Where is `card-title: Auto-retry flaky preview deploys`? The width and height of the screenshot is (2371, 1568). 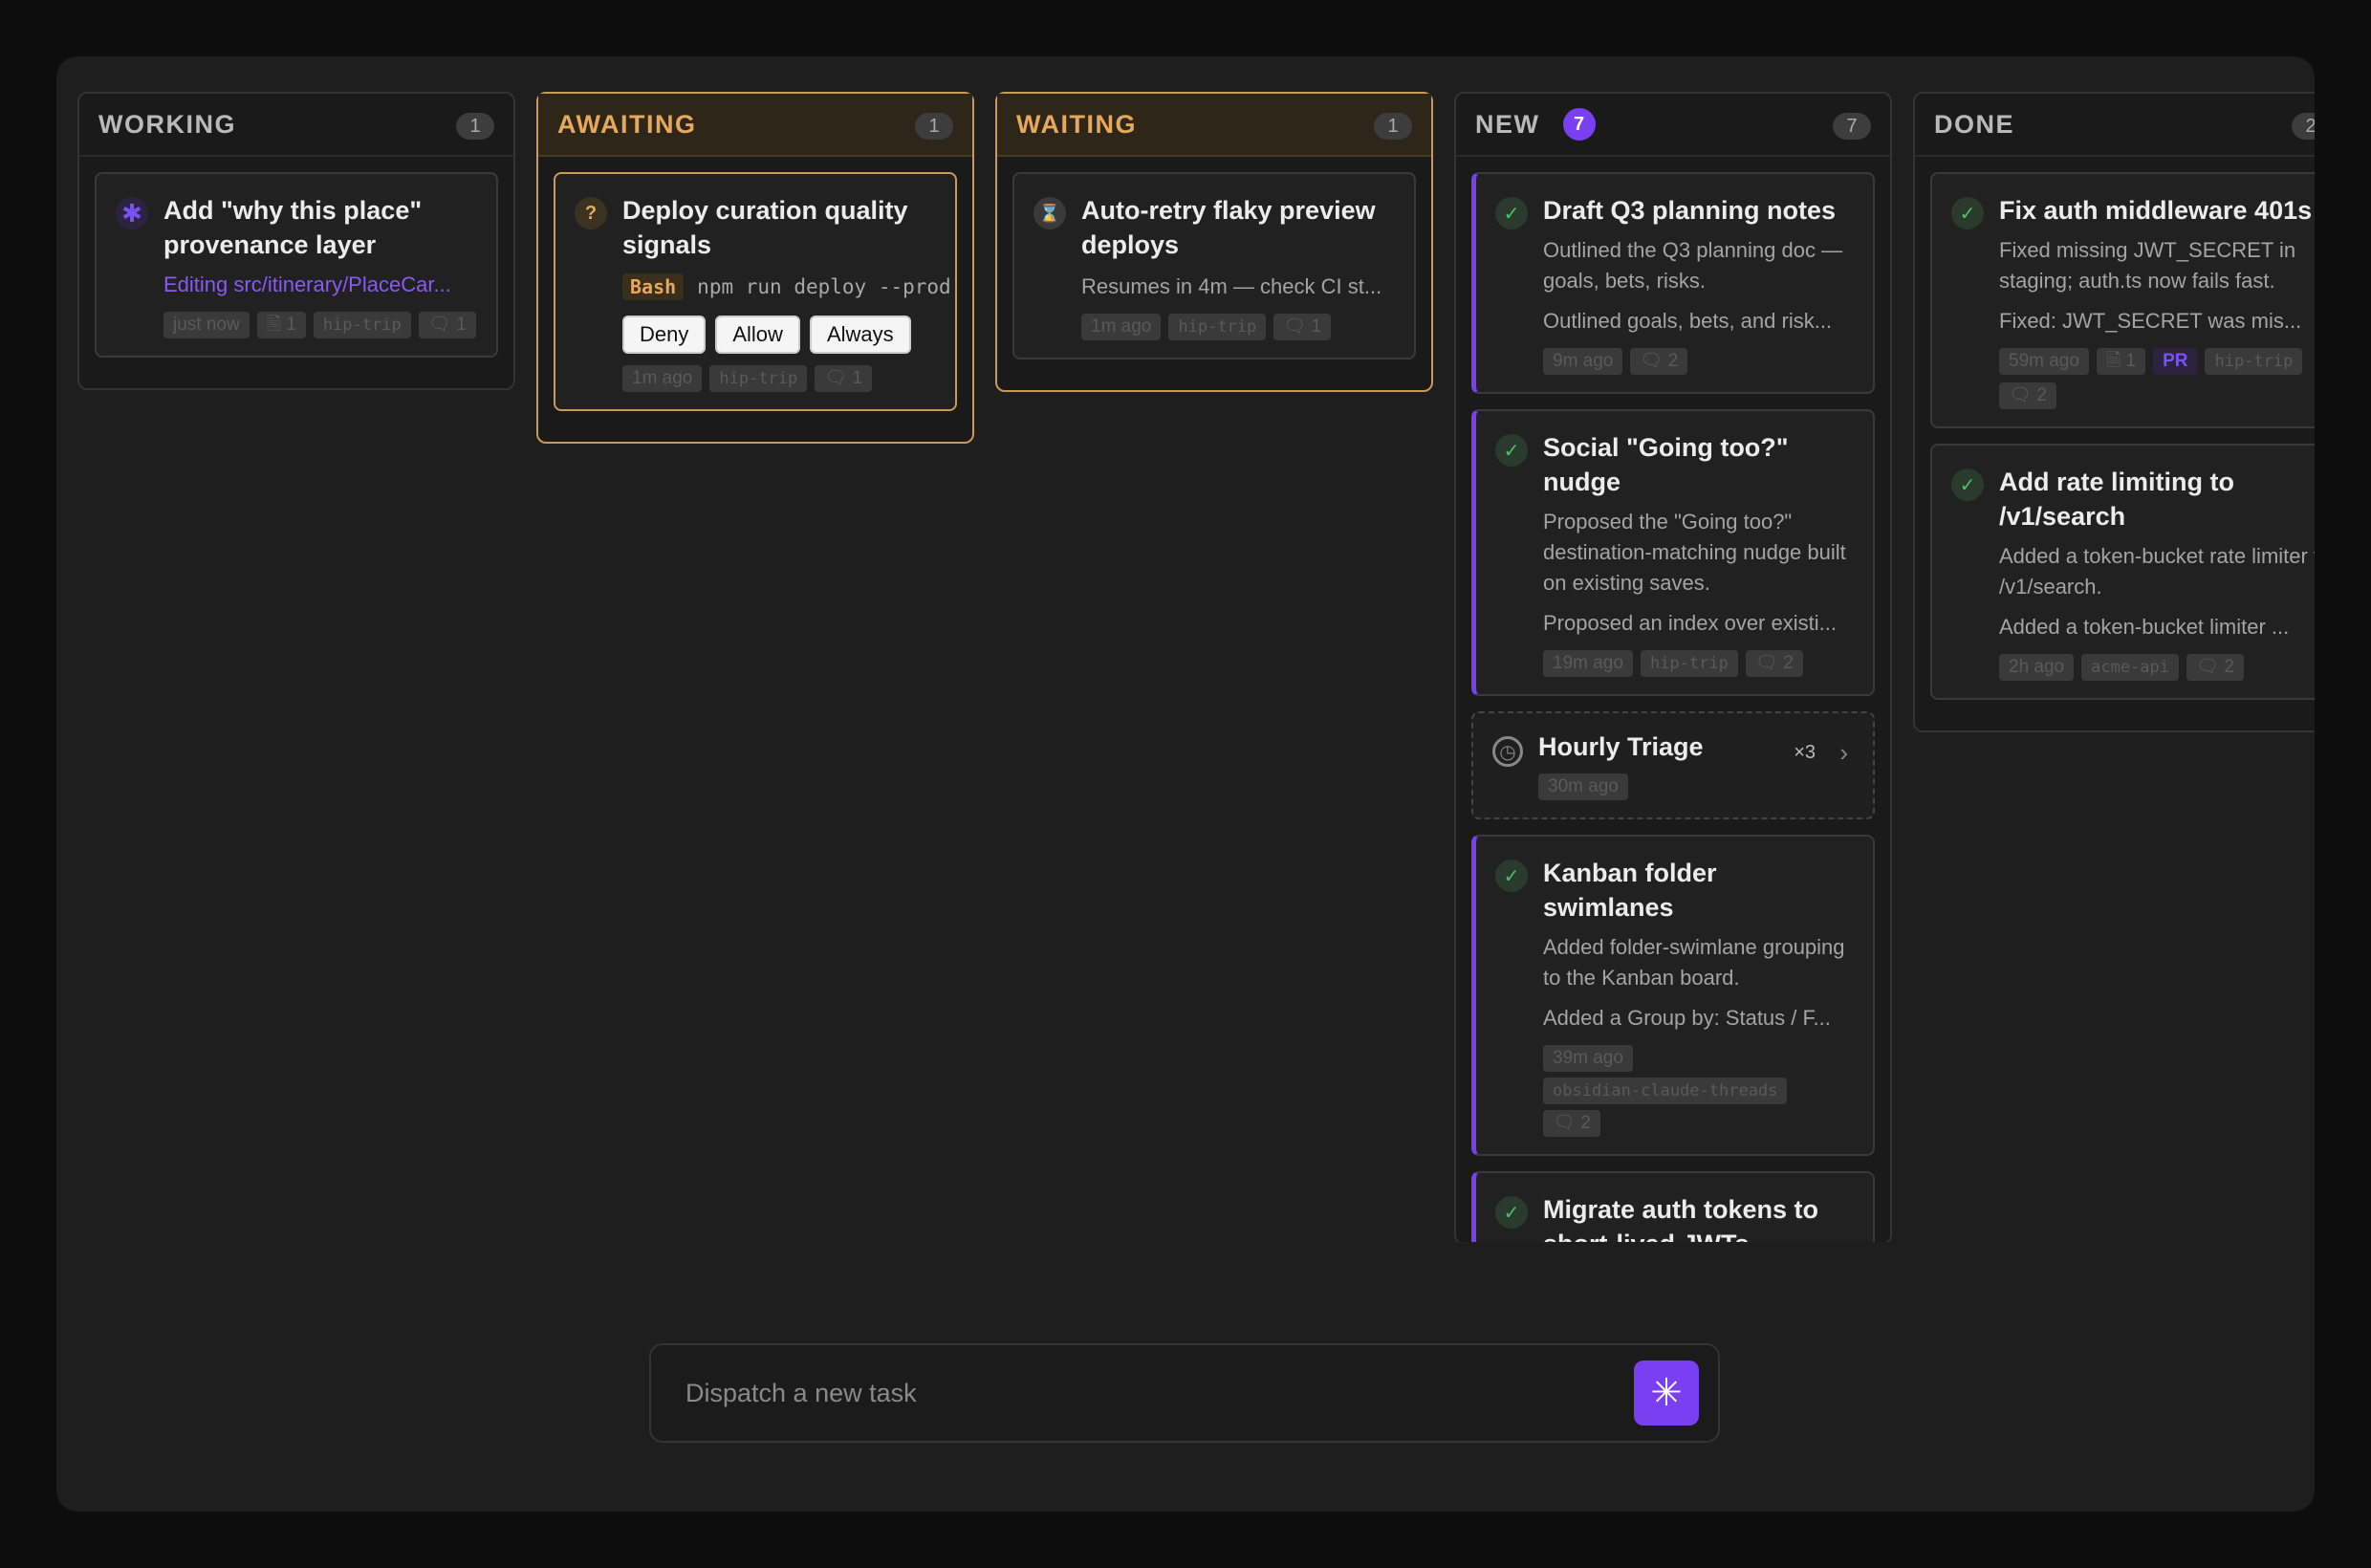
card-title: Auto-retry flaky preview deploys is located at coordinates (1228, 227).